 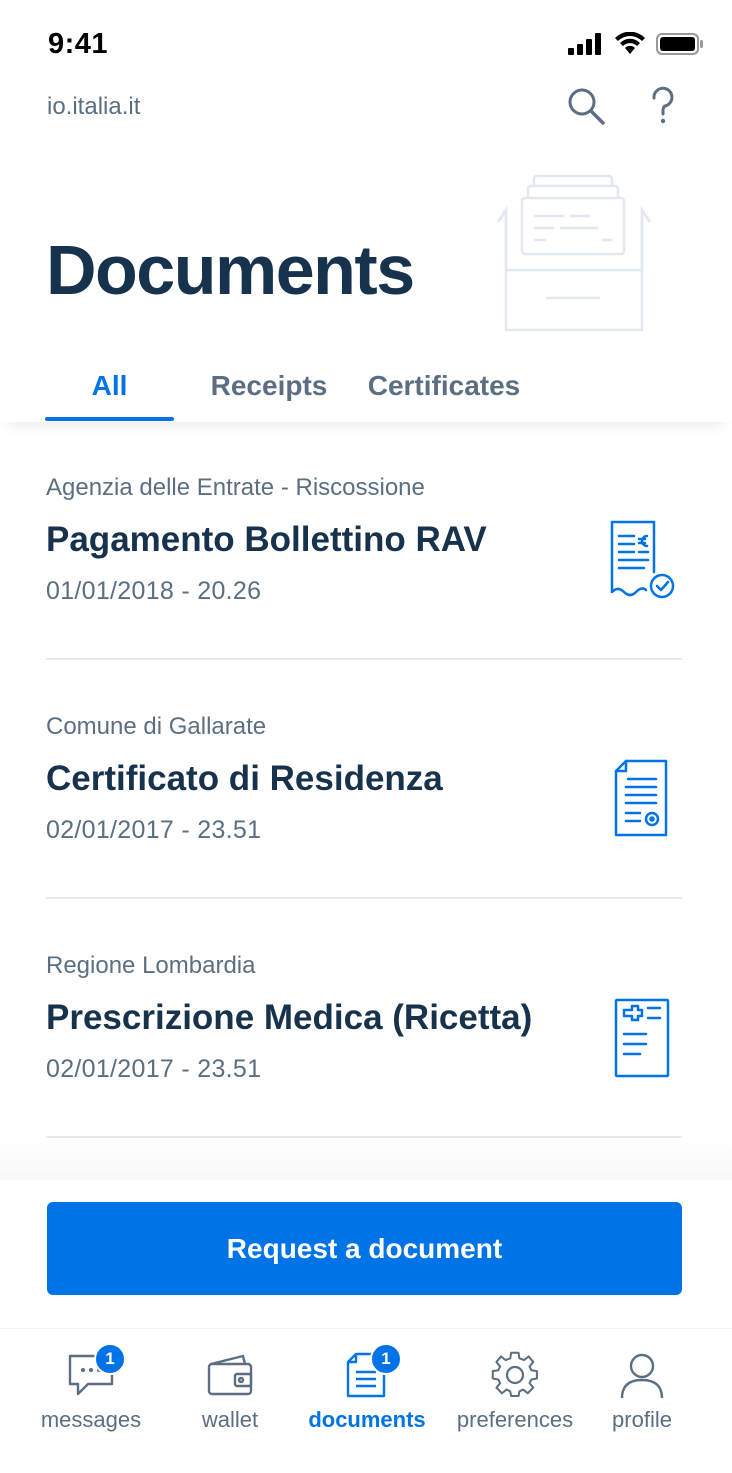 I want to click on medical-prescription-icon, so click(x=642, y=1038).